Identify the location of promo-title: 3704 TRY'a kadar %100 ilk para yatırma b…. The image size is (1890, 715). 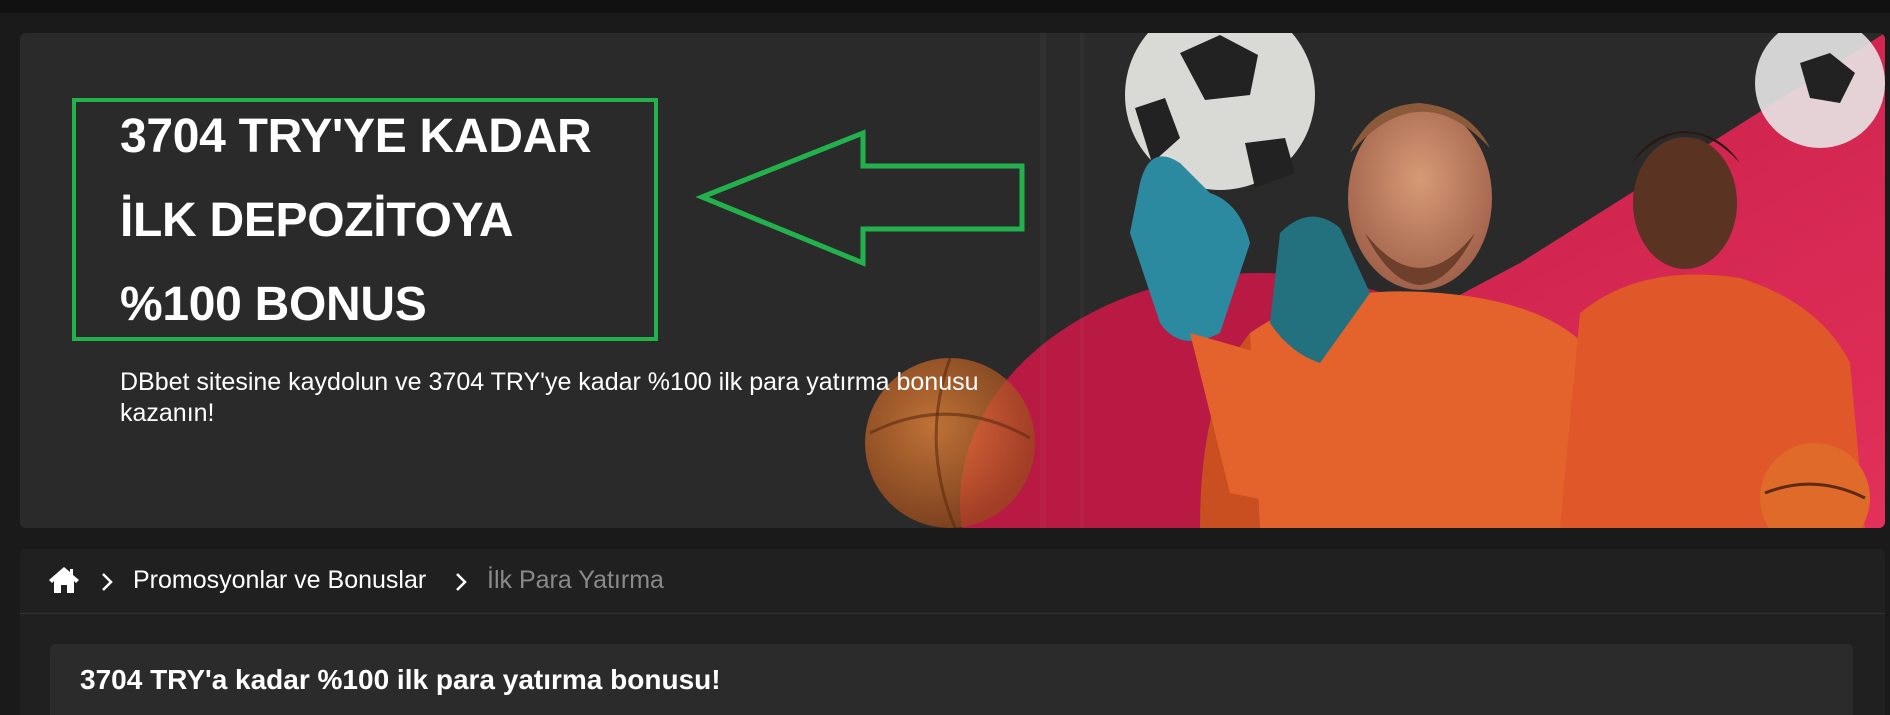
(400, 679).